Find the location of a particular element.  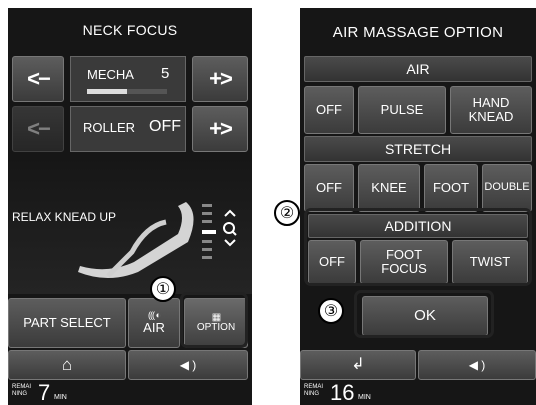

roller-display: ROLLER OFF is located at coordinates (128, 129).